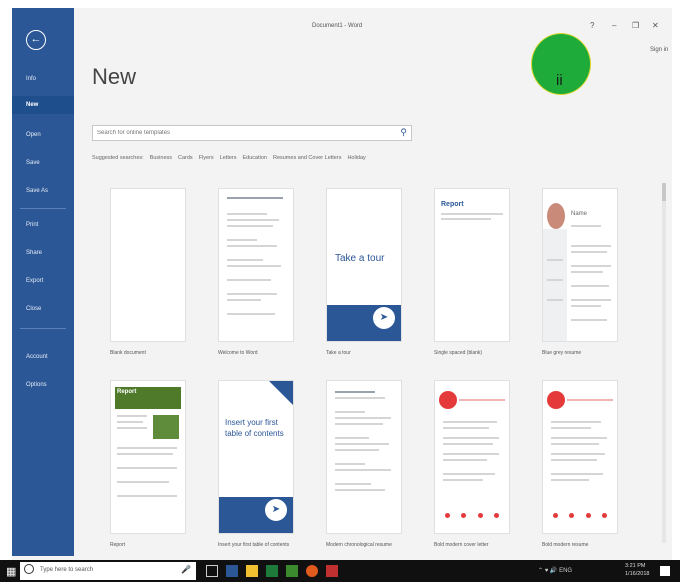 The image size is (680, 582). Describe the element at coordinates (659, 50) in the screenshot. I see `sign-in-link: Sign in` at that location.